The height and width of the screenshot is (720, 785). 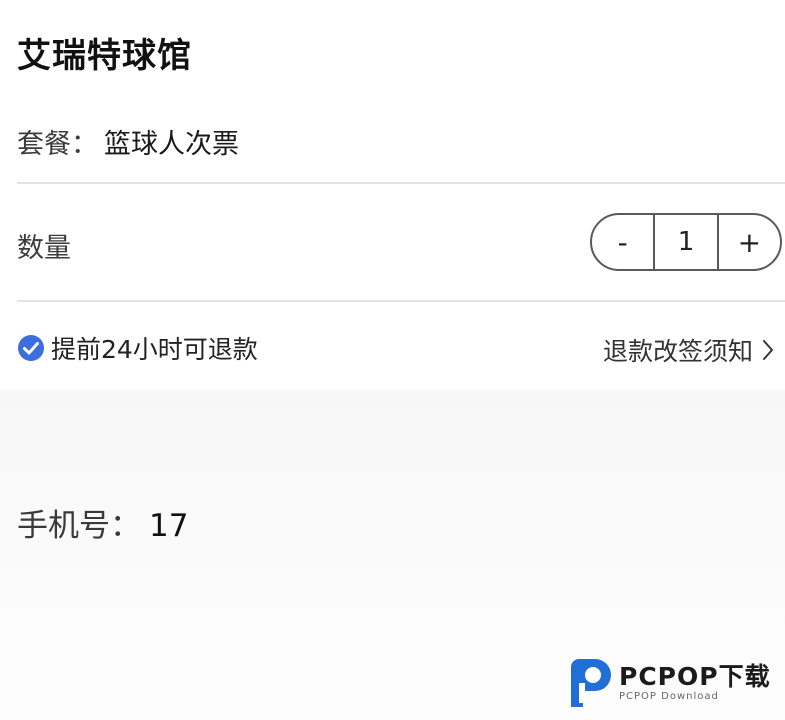 I want to click on venue-title: 艾瑞特球馆, so click(x=104, y=56).